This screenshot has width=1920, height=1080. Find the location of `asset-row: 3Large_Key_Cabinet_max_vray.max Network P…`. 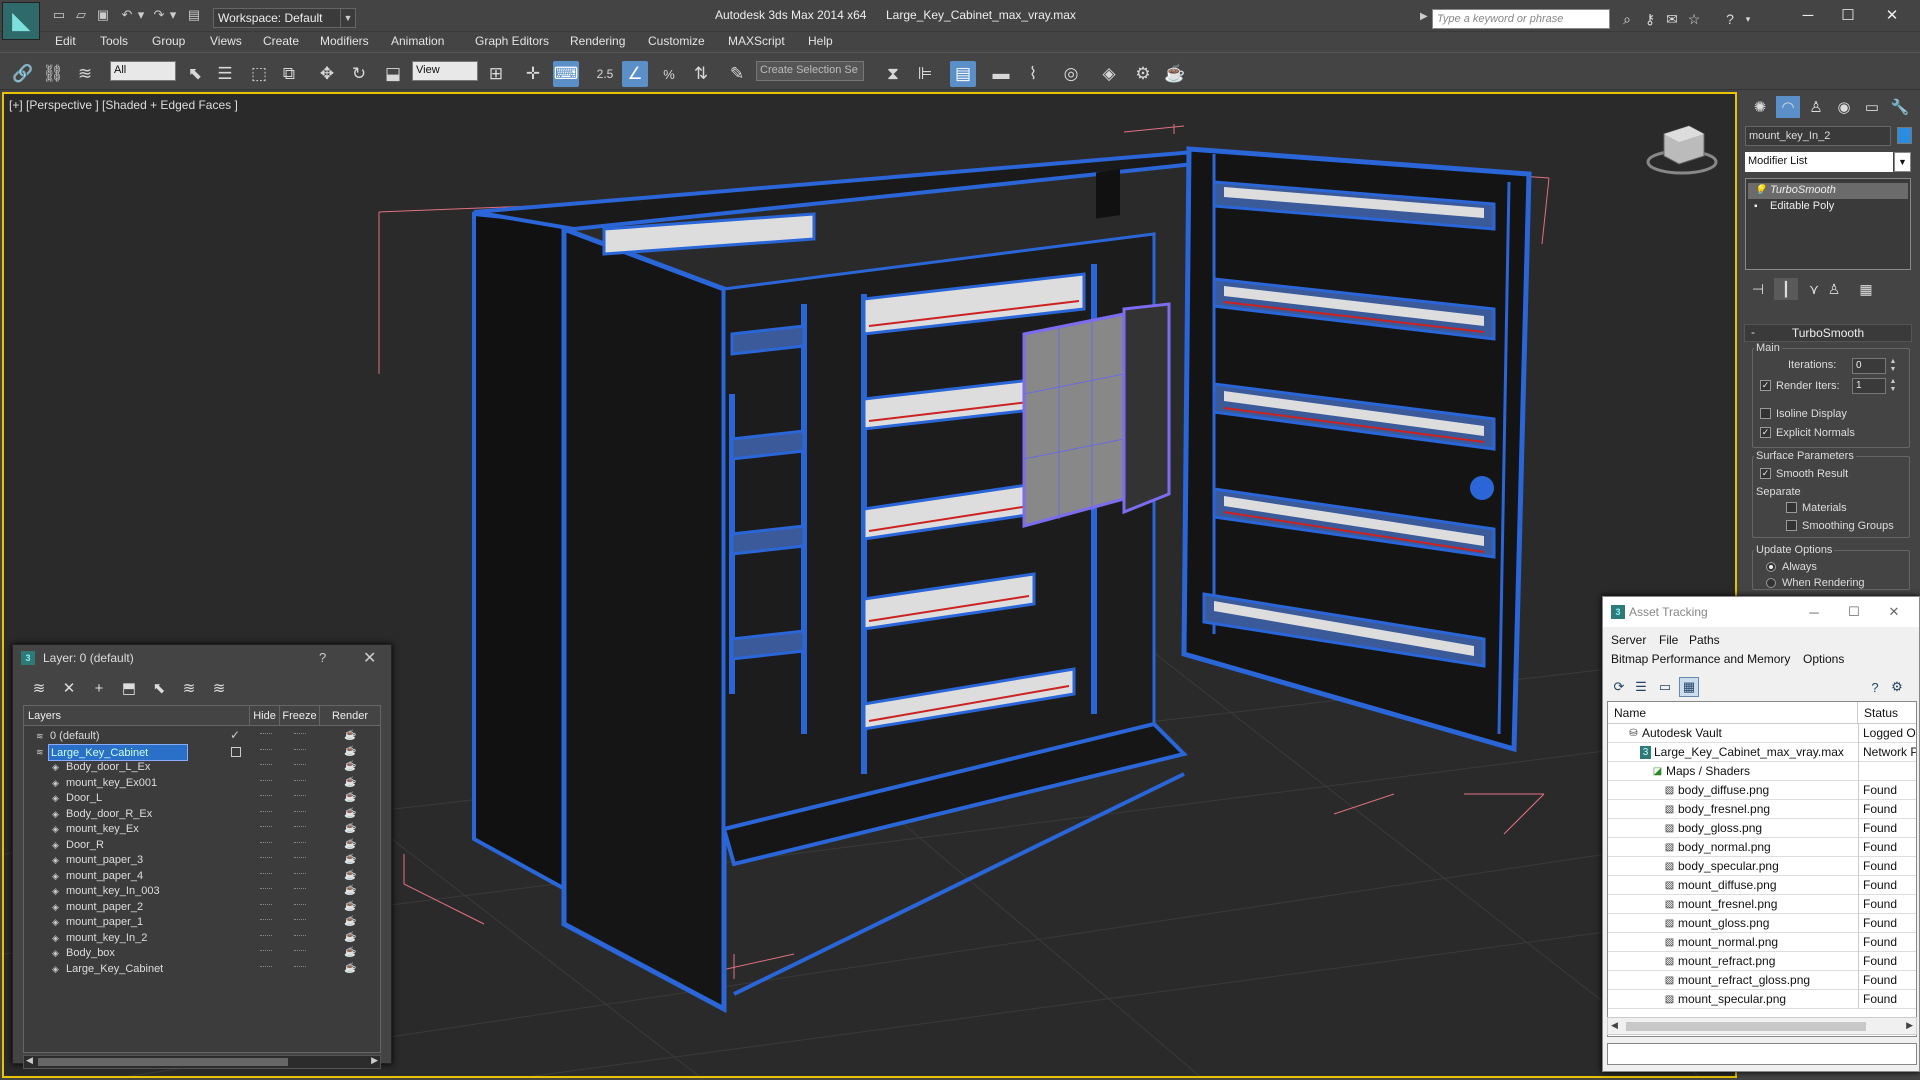

asset-row: 3Large_Key_Cabinet_max_vray.max Network P… is located at coordinates (1762, 752).